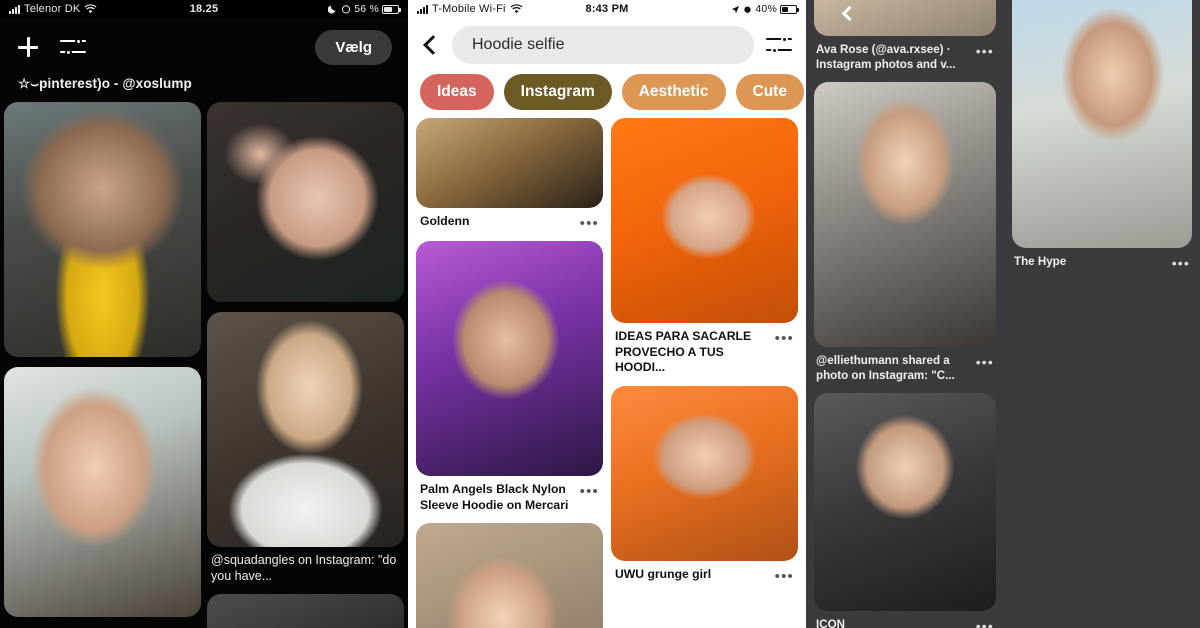 This screenshot has height=628, width=1200. I want to click on pin-card: Goldenn •••, so click(509, 174).